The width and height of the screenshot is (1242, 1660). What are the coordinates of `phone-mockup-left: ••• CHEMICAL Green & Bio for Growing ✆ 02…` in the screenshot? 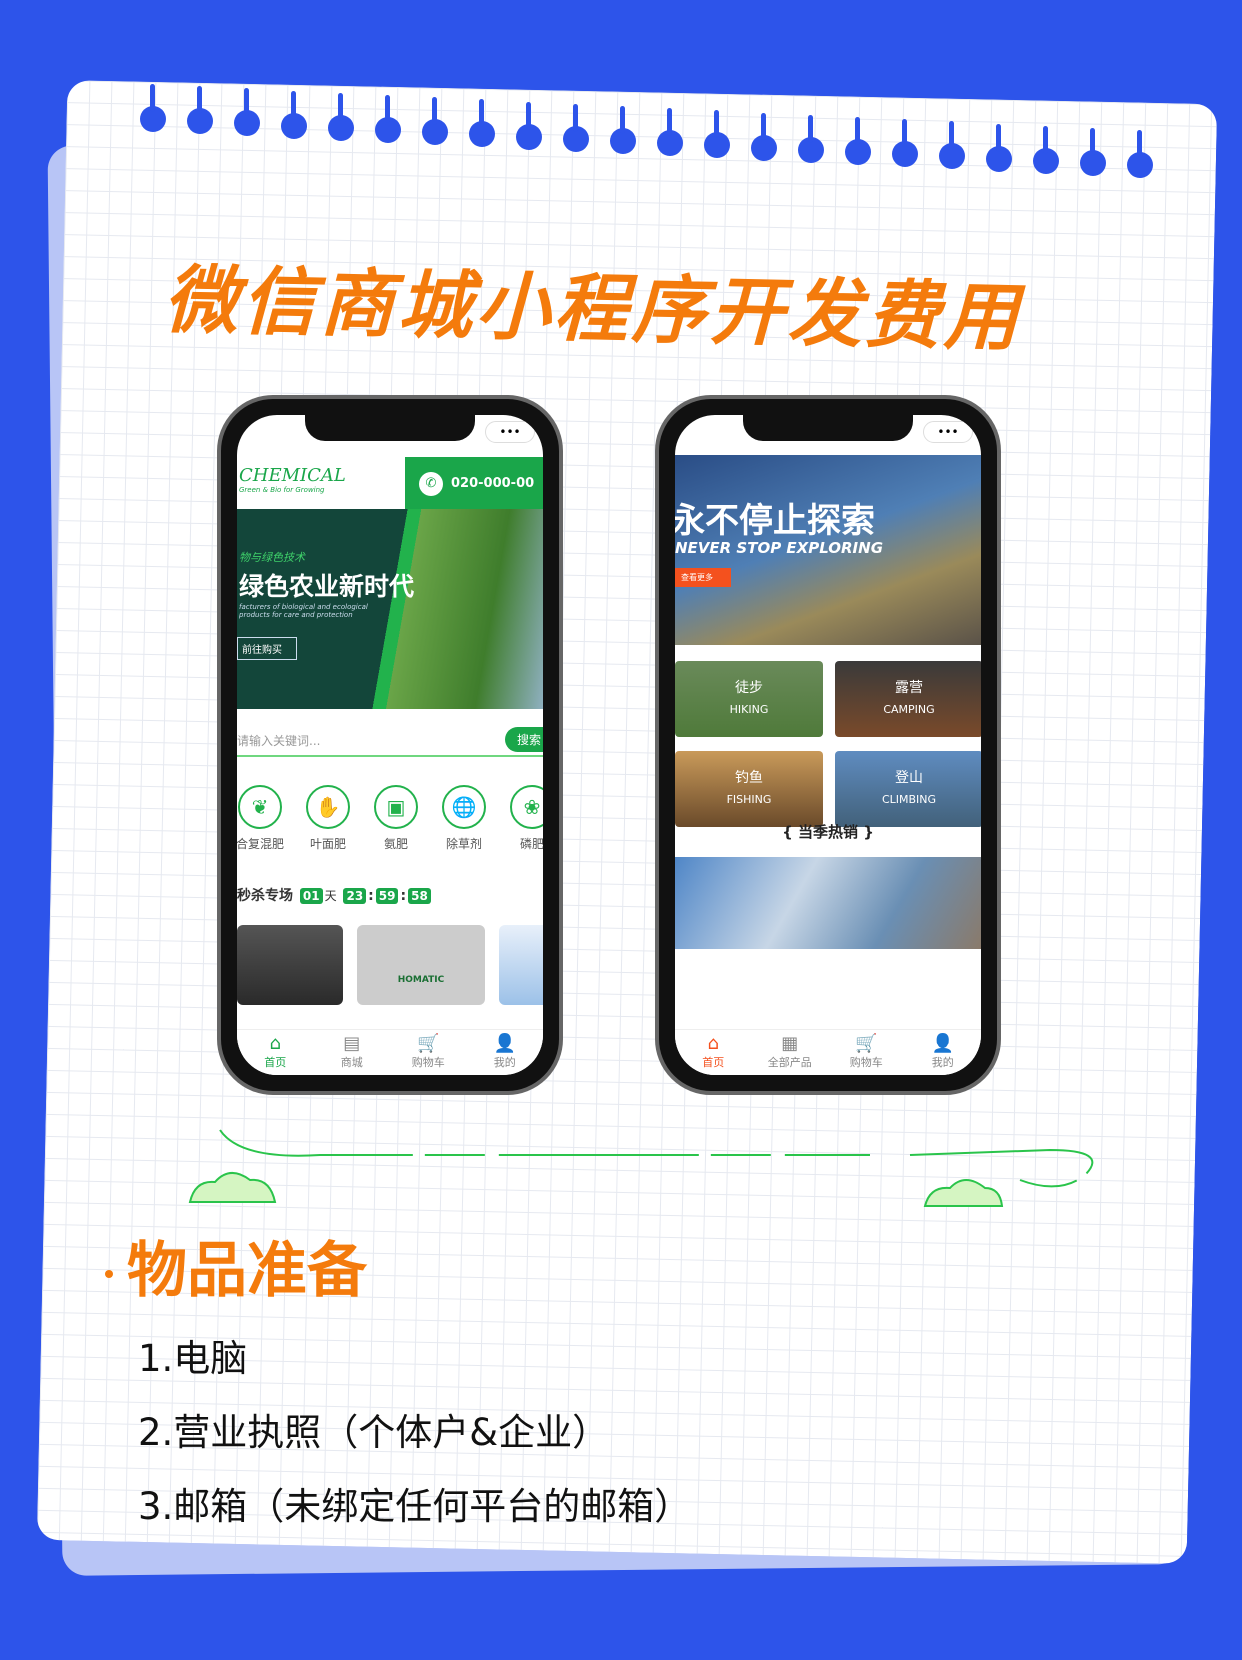 It's located at (390, 745).